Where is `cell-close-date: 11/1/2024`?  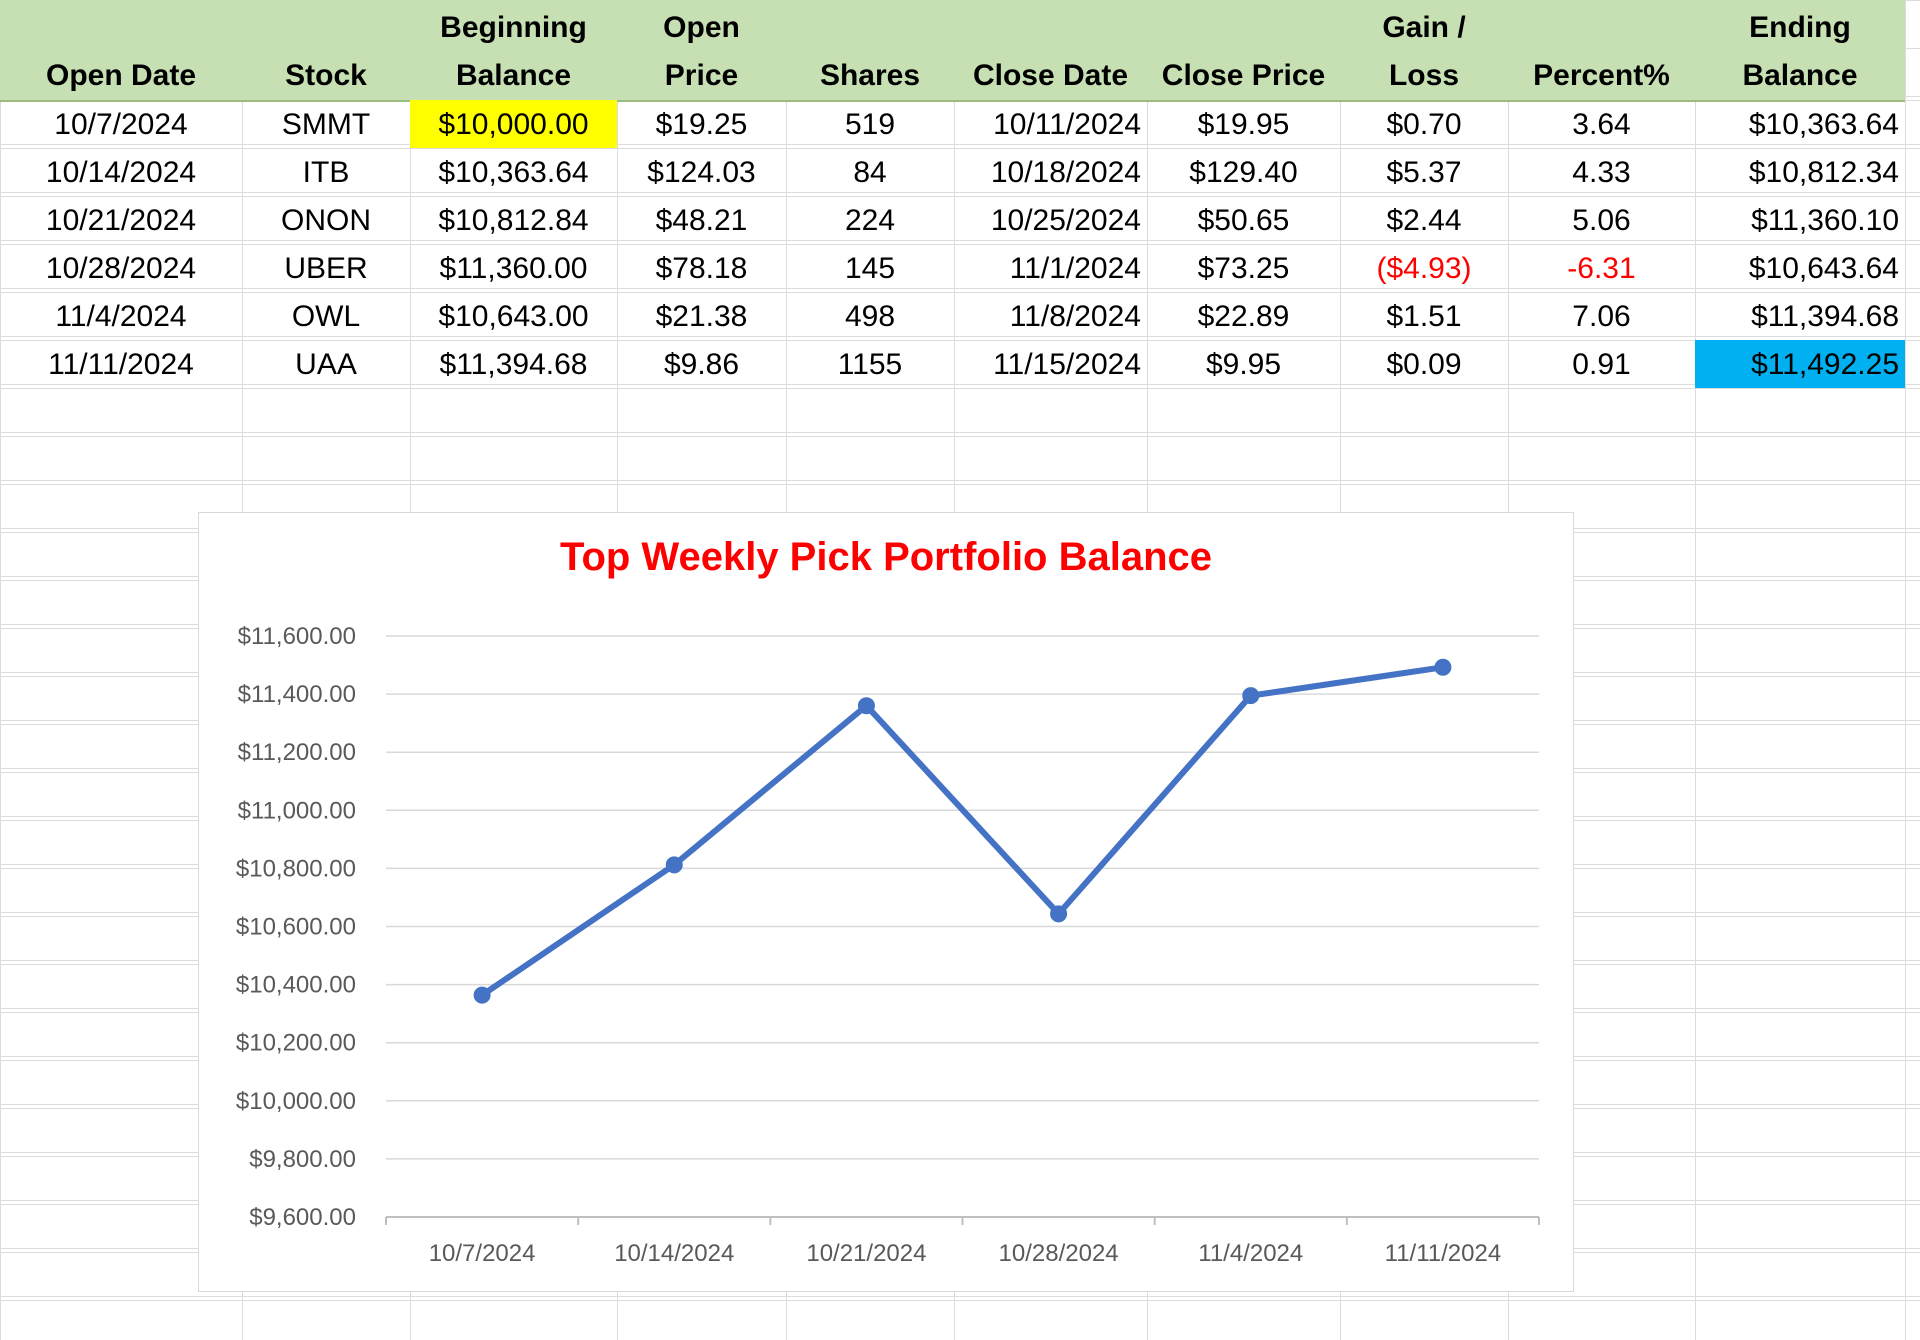 cell-close-date: 11/1/2024 is located at coordinates (1050, 268).